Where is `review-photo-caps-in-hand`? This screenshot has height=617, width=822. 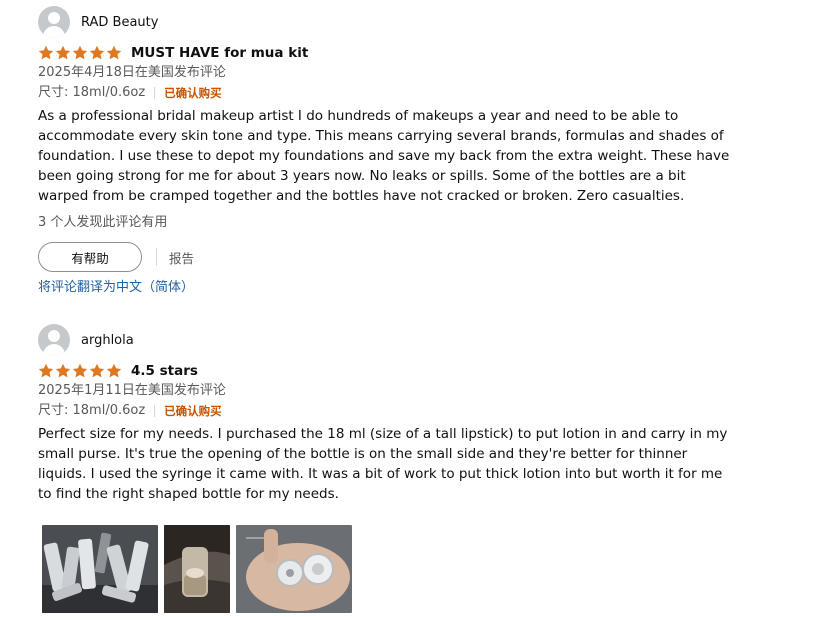
review-photo-caps-in-hand is located at coordinates (294, 569).